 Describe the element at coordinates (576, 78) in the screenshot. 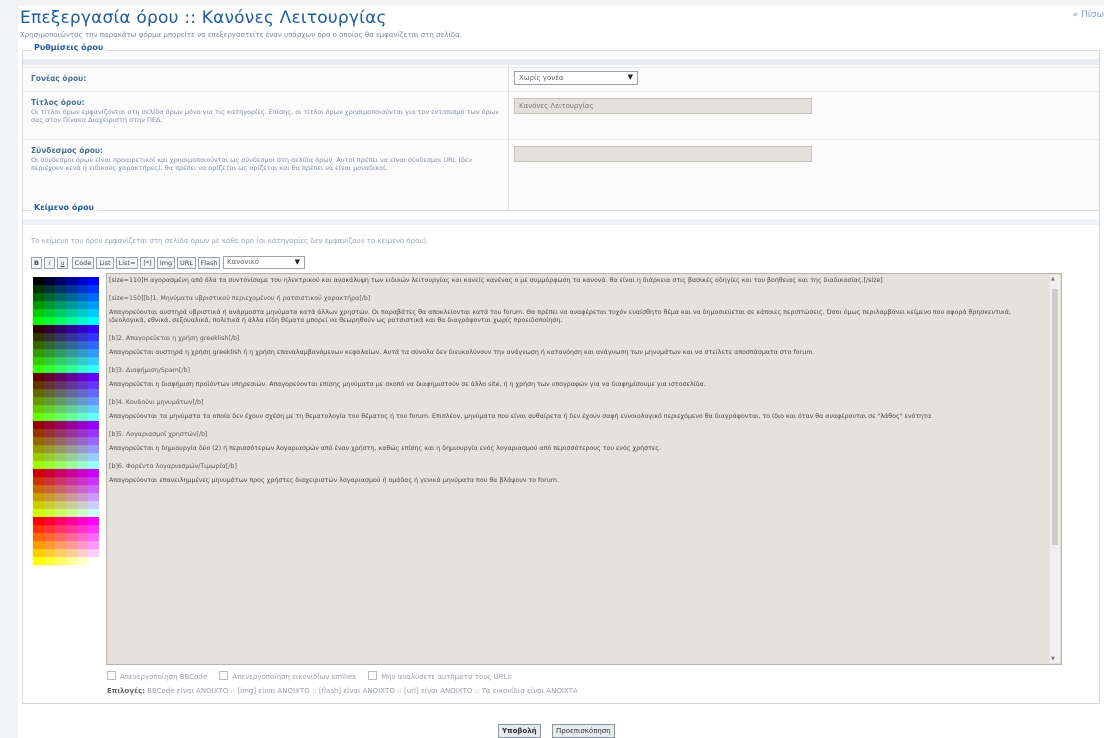

I see `parent-select: Χωρίς γονέα ▼` at that location.